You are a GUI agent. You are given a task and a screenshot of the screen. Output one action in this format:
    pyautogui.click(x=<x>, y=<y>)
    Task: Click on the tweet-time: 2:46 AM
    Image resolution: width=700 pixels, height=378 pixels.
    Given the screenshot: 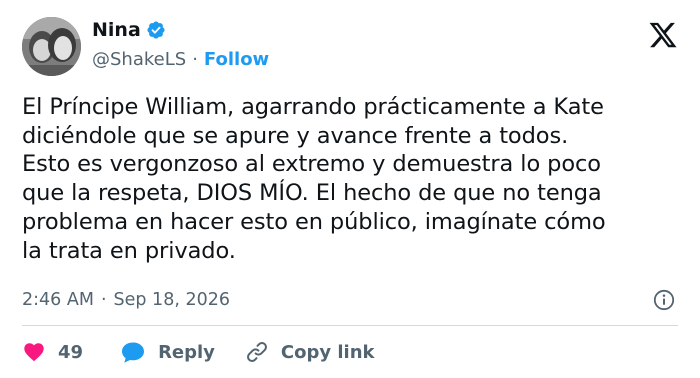 What is the action you would take?
    pyautogui.click(x=58, y=300)
    